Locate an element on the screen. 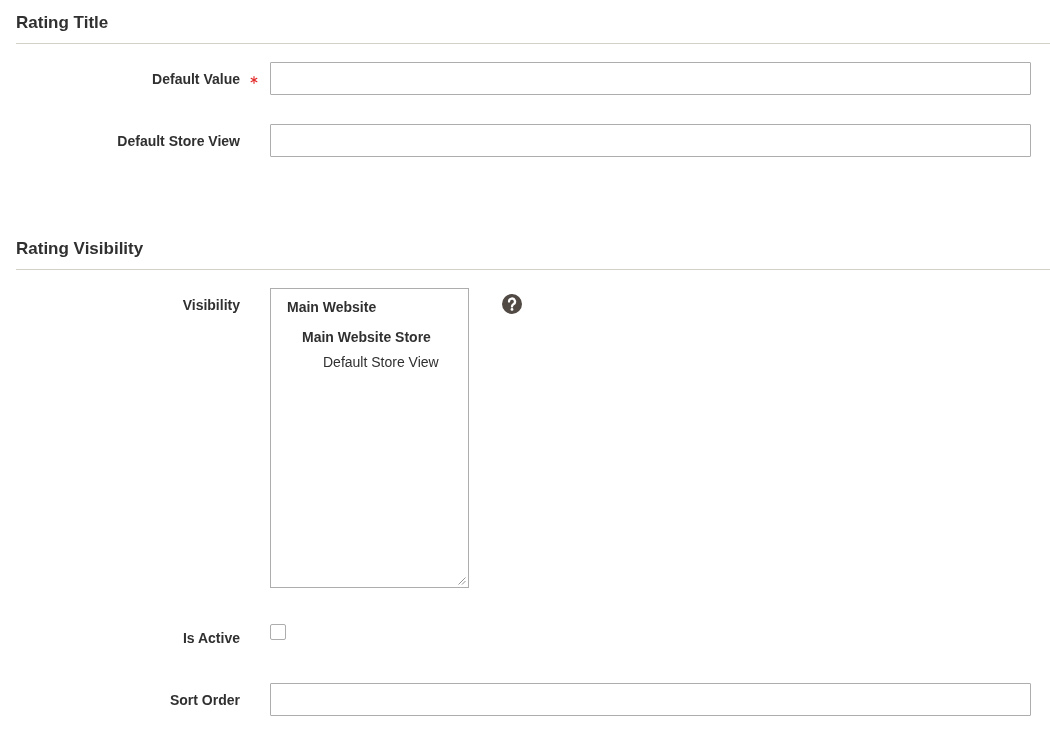  field-label: Visibility is located at coordinates (211, 305).